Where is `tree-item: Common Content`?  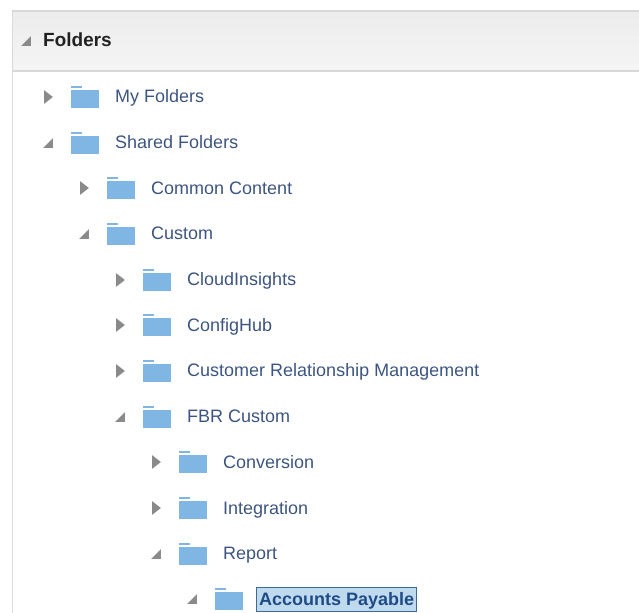 tree-item: Common Content is located at coordinates (222, 188).